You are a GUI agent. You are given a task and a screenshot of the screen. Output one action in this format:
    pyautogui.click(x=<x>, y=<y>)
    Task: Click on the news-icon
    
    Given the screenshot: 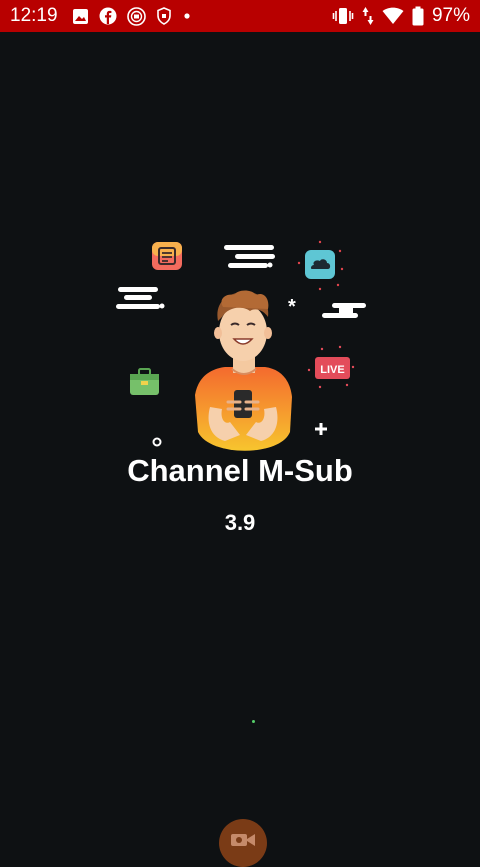 What is the action you would take?
    pyautogui.click(x=167, y=256)
    